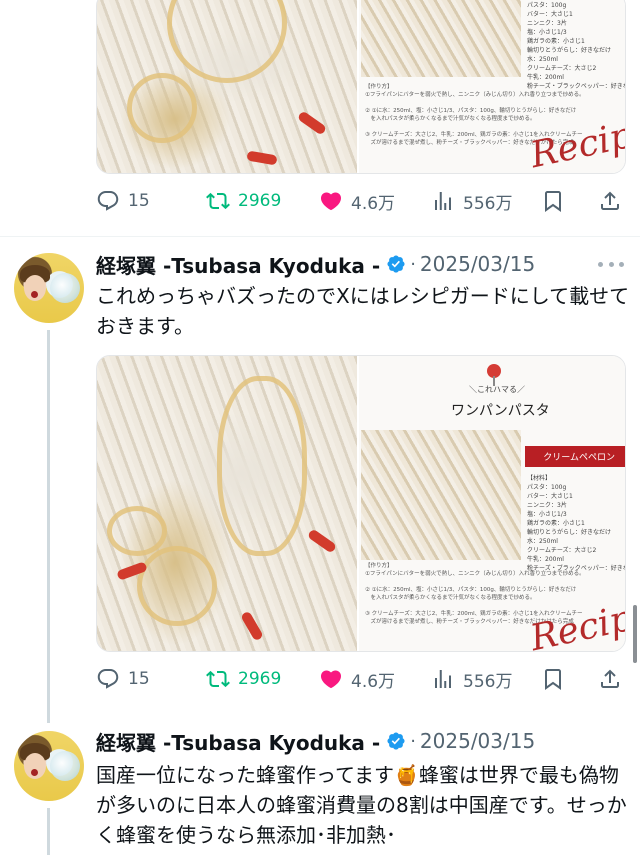 This screenshot has height=855, width=640. What do you see at coordinates (575, 456) in the screenshot?
I see `recipe-ribbon: クリームペペロン` at bounding box center [575, 456].